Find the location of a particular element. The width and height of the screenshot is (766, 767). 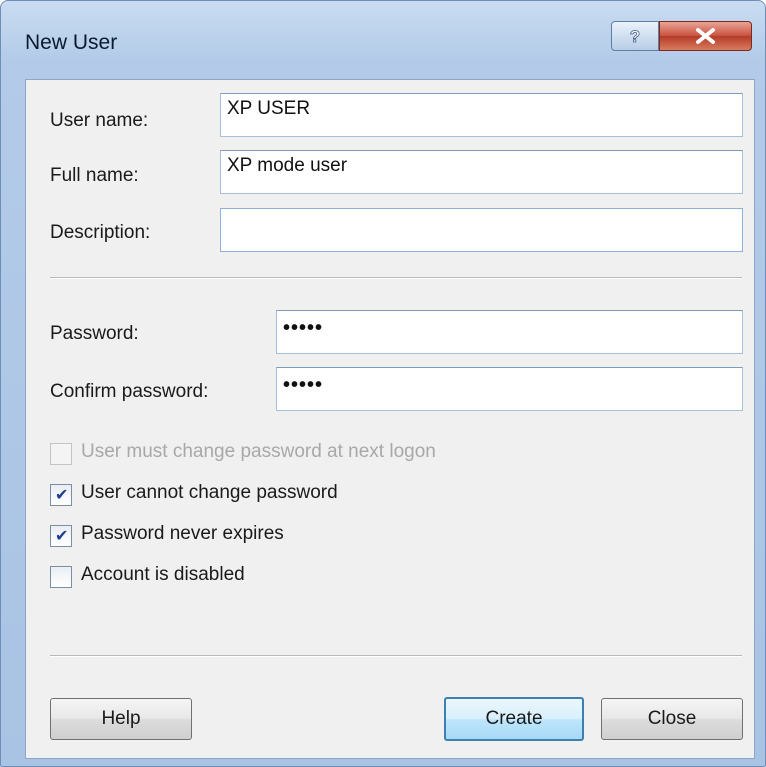

username-field: XP USER is located at coordinates (481, 115).